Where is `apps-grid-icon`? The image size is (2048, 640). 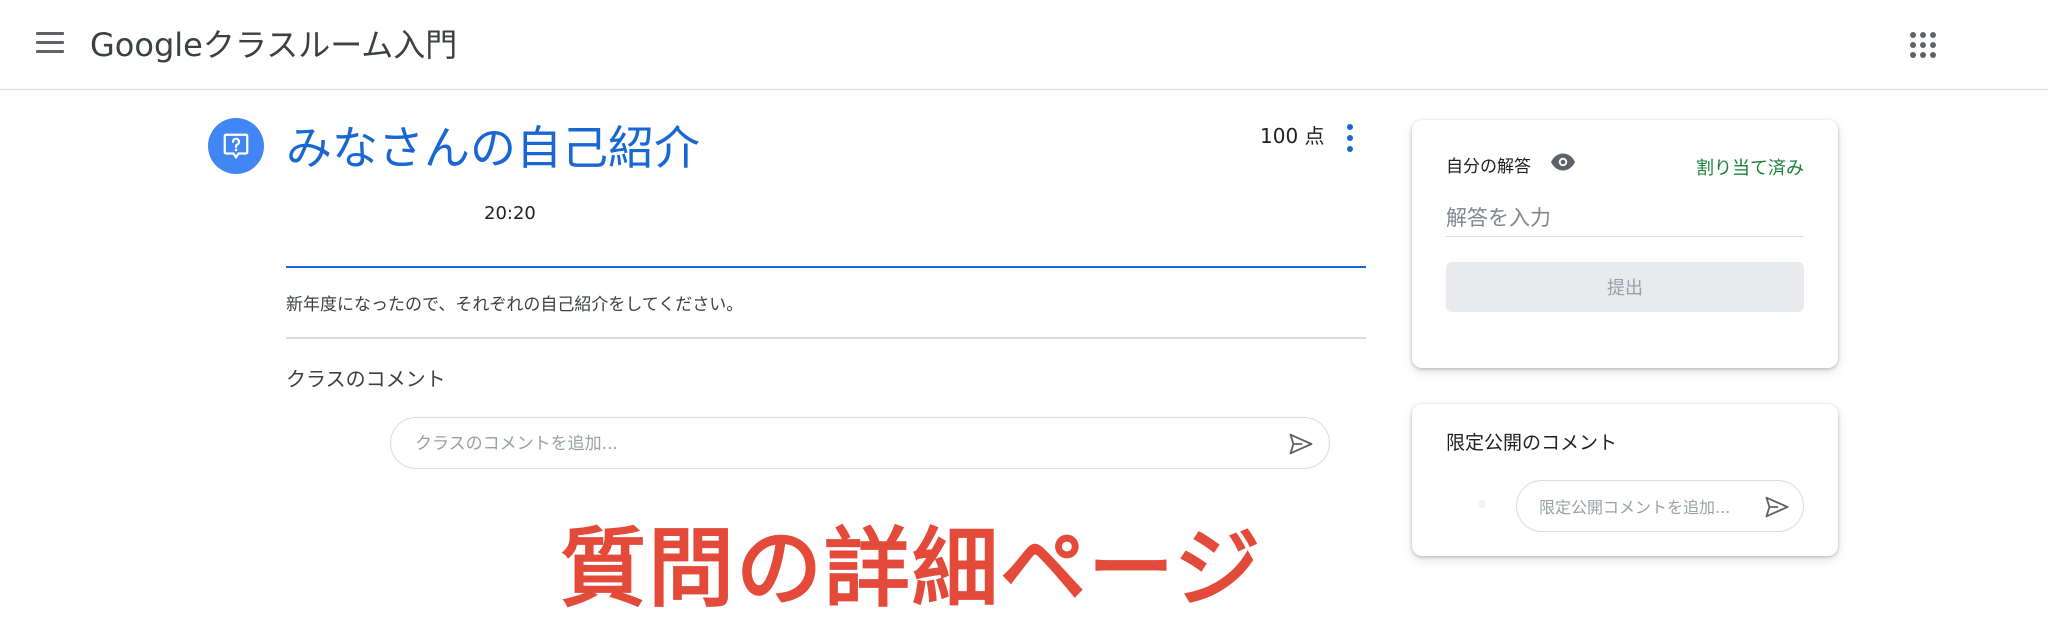 apps-grid-icon is located at coordinates (1923, 45).